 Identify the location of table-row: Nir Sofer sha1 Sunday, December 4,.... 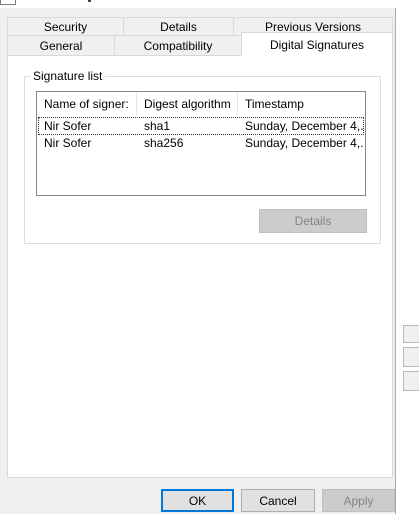
(201, 126).